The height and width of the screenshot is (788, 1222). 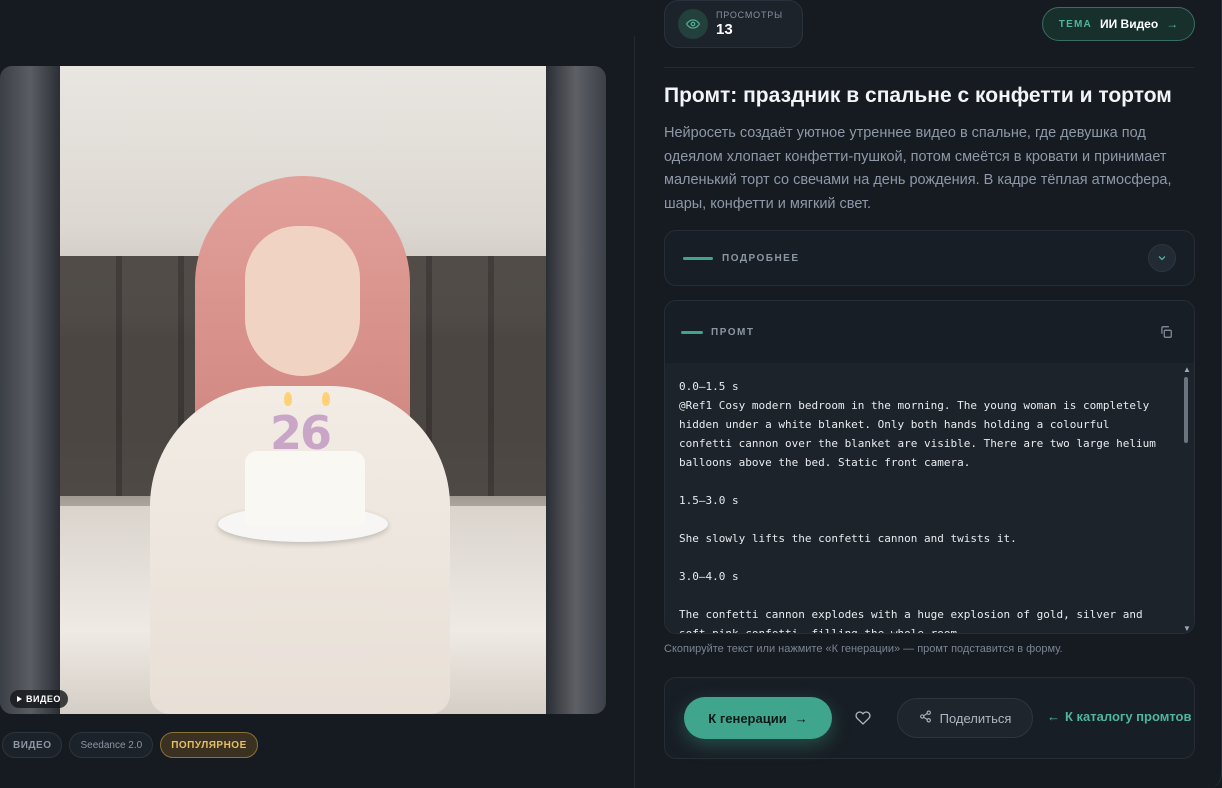 What do you see at coordinates (724, 29) in the screenshot?
I see `views-count: 13` at bounding box center [724, 29].